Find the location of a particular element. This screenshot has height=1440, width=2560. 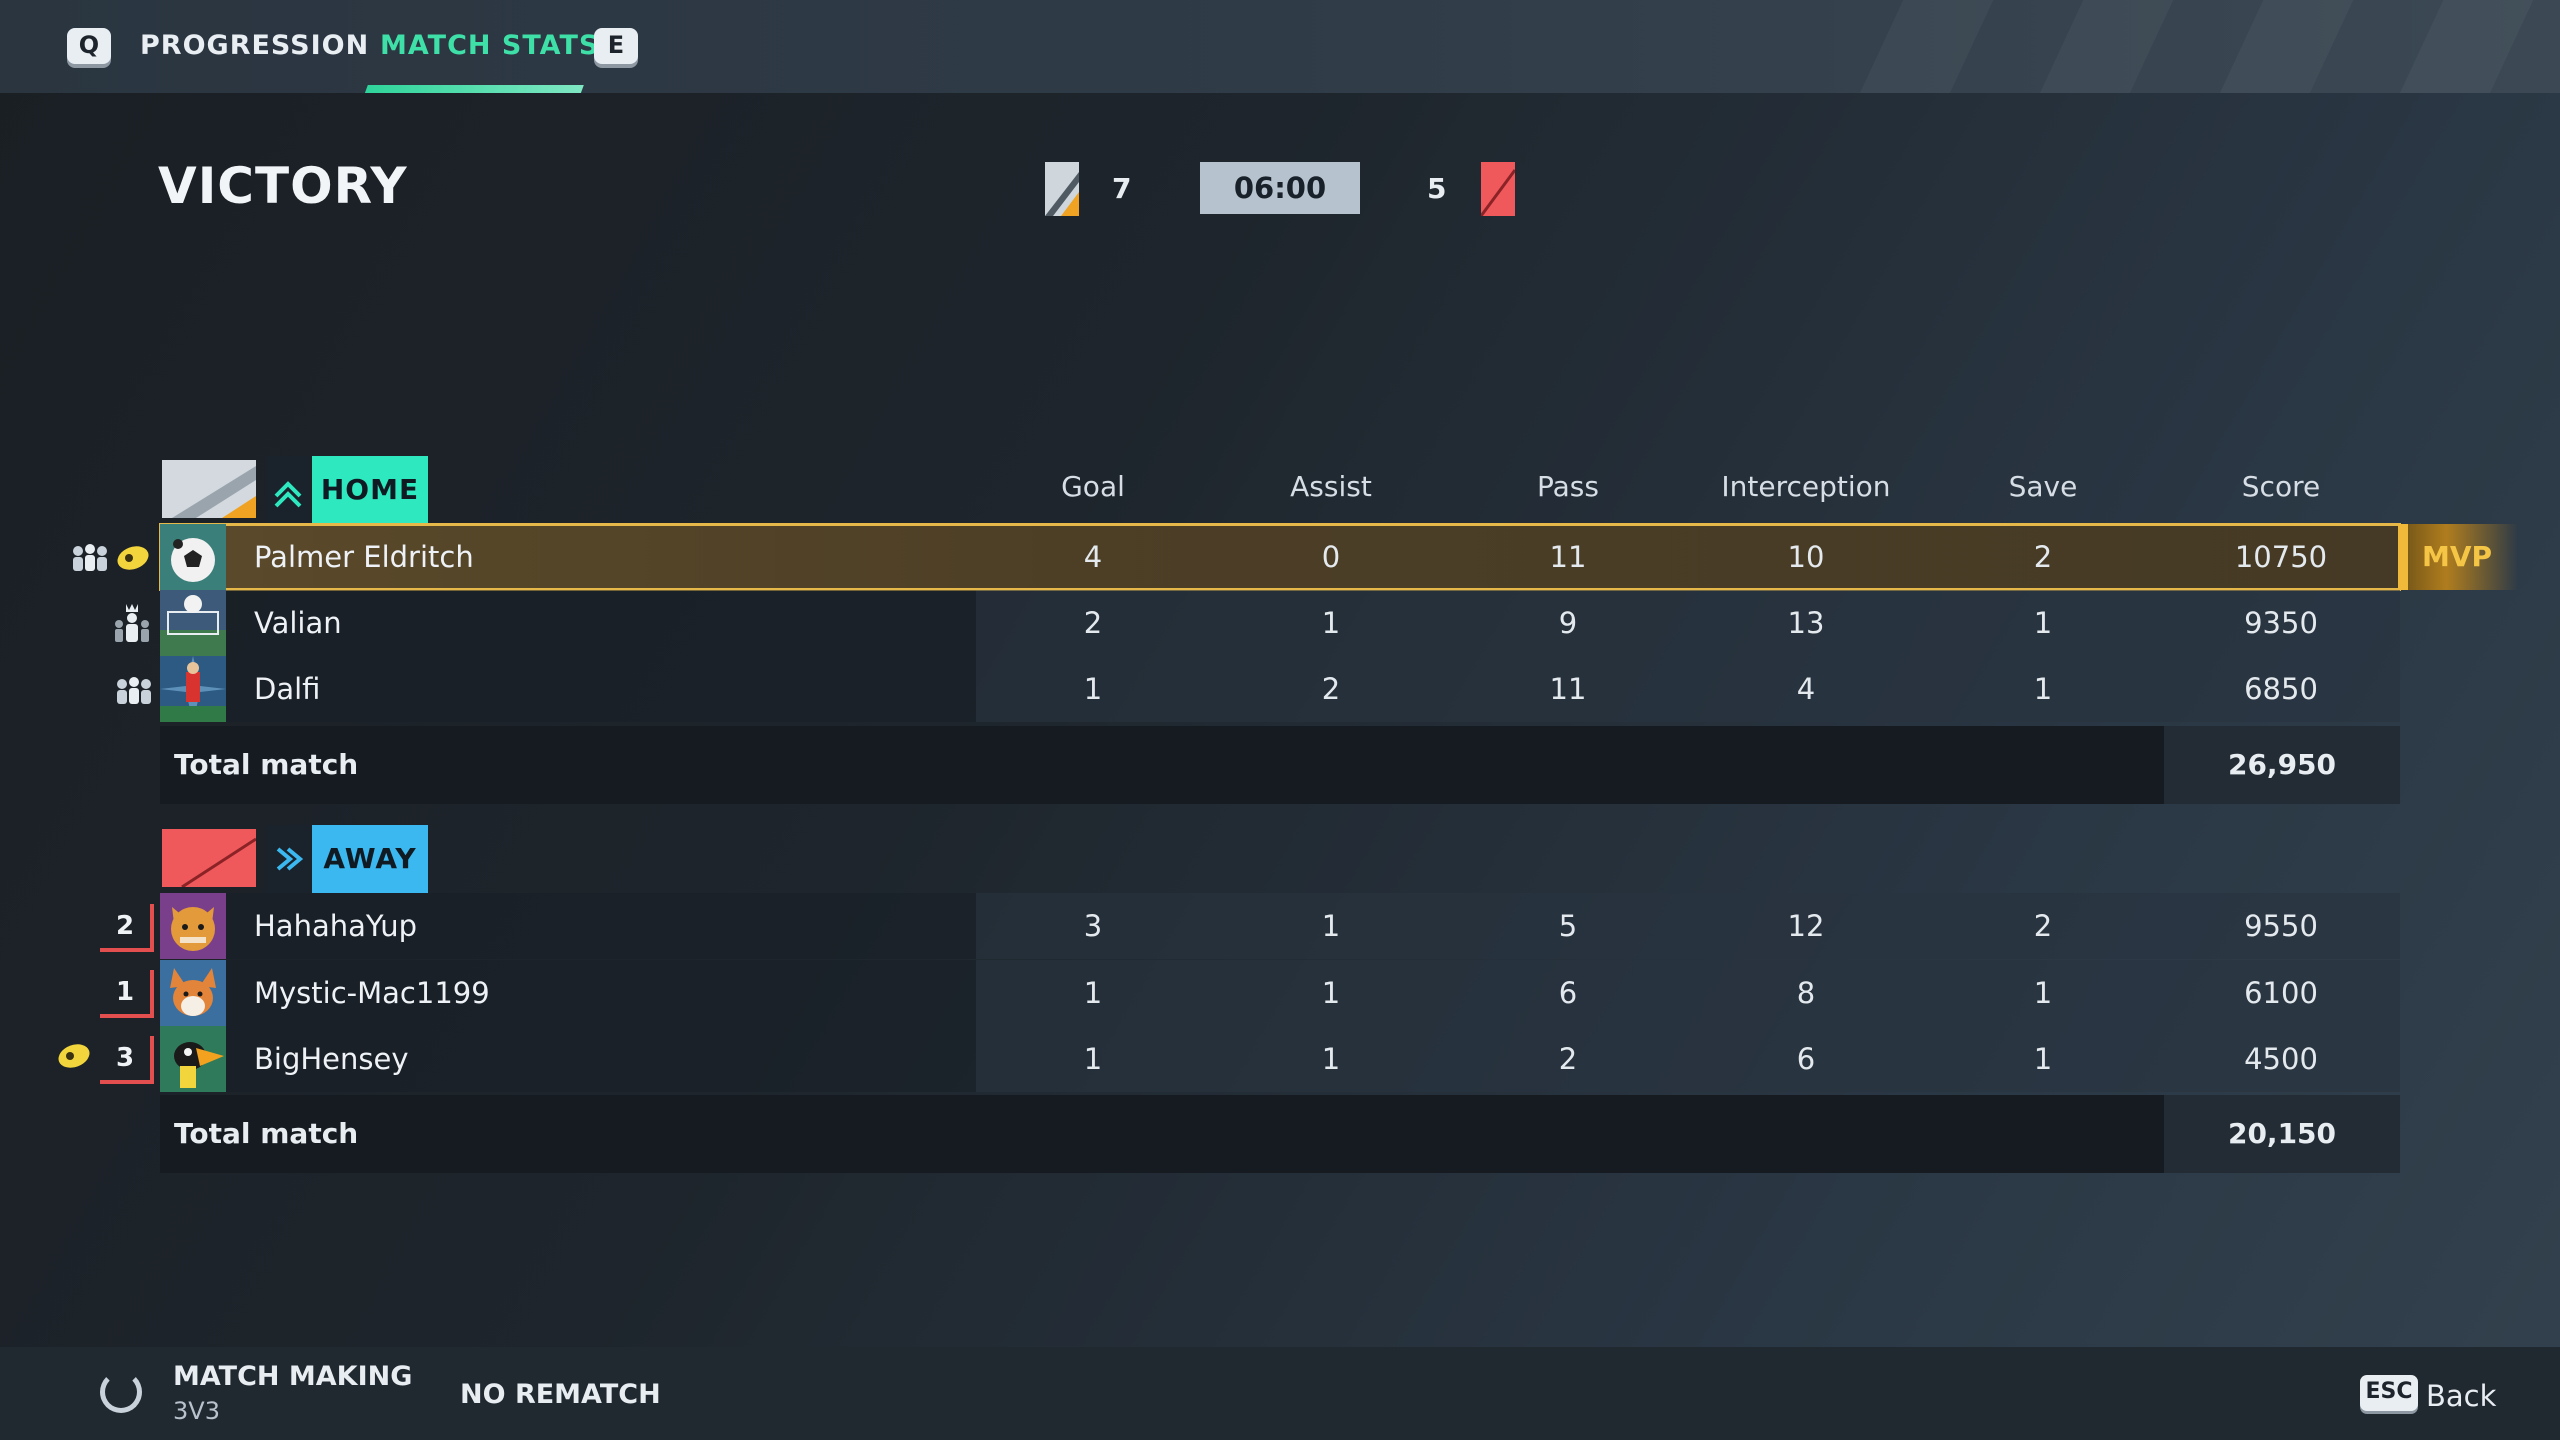

player-name: Mystic-Mac1199 is located at coordinates (372, 993).